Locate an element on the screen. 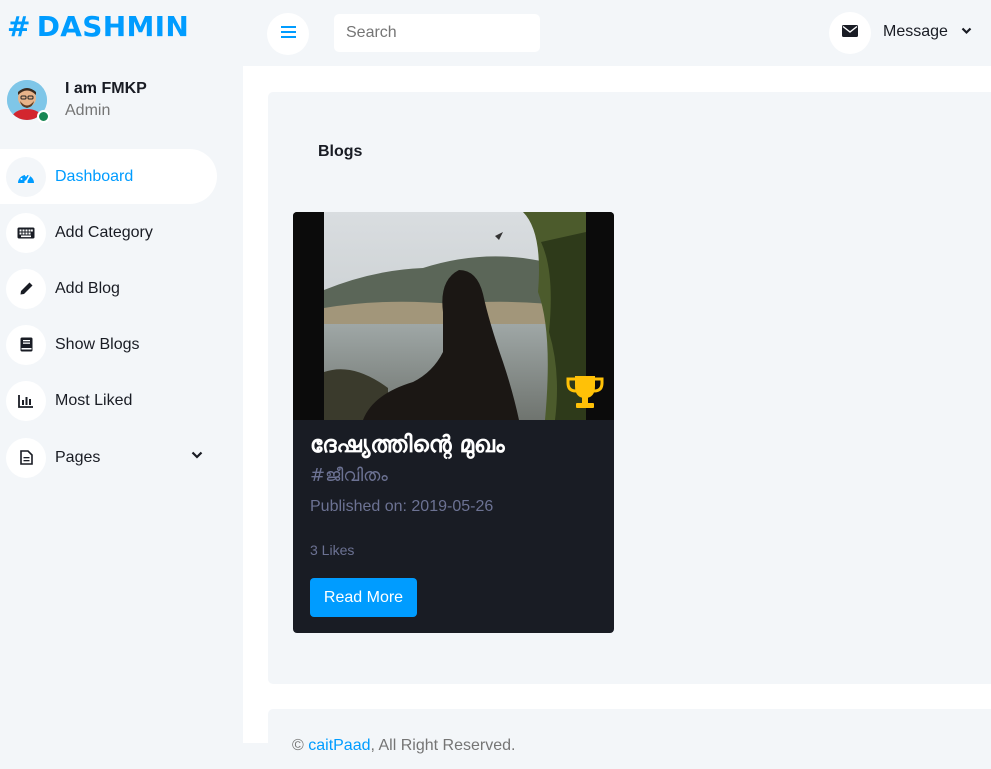 This screenshot has height=769, width=991. blog-published-date: Published on: 2019-05-26 is located at coordinates (402, 506).